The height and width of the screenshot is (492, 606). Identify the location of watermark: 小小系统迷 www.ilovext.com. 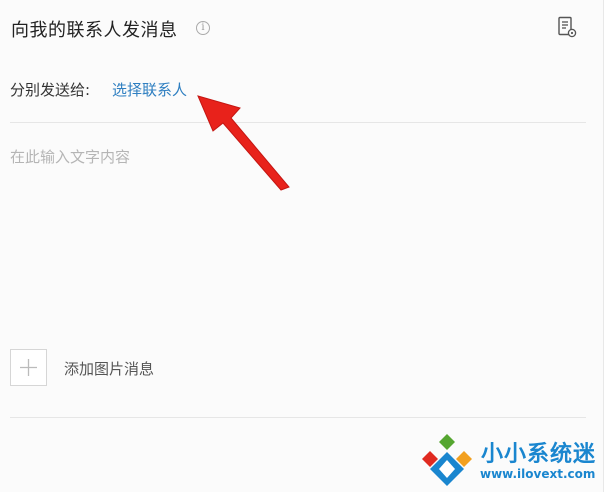
(511, 461).